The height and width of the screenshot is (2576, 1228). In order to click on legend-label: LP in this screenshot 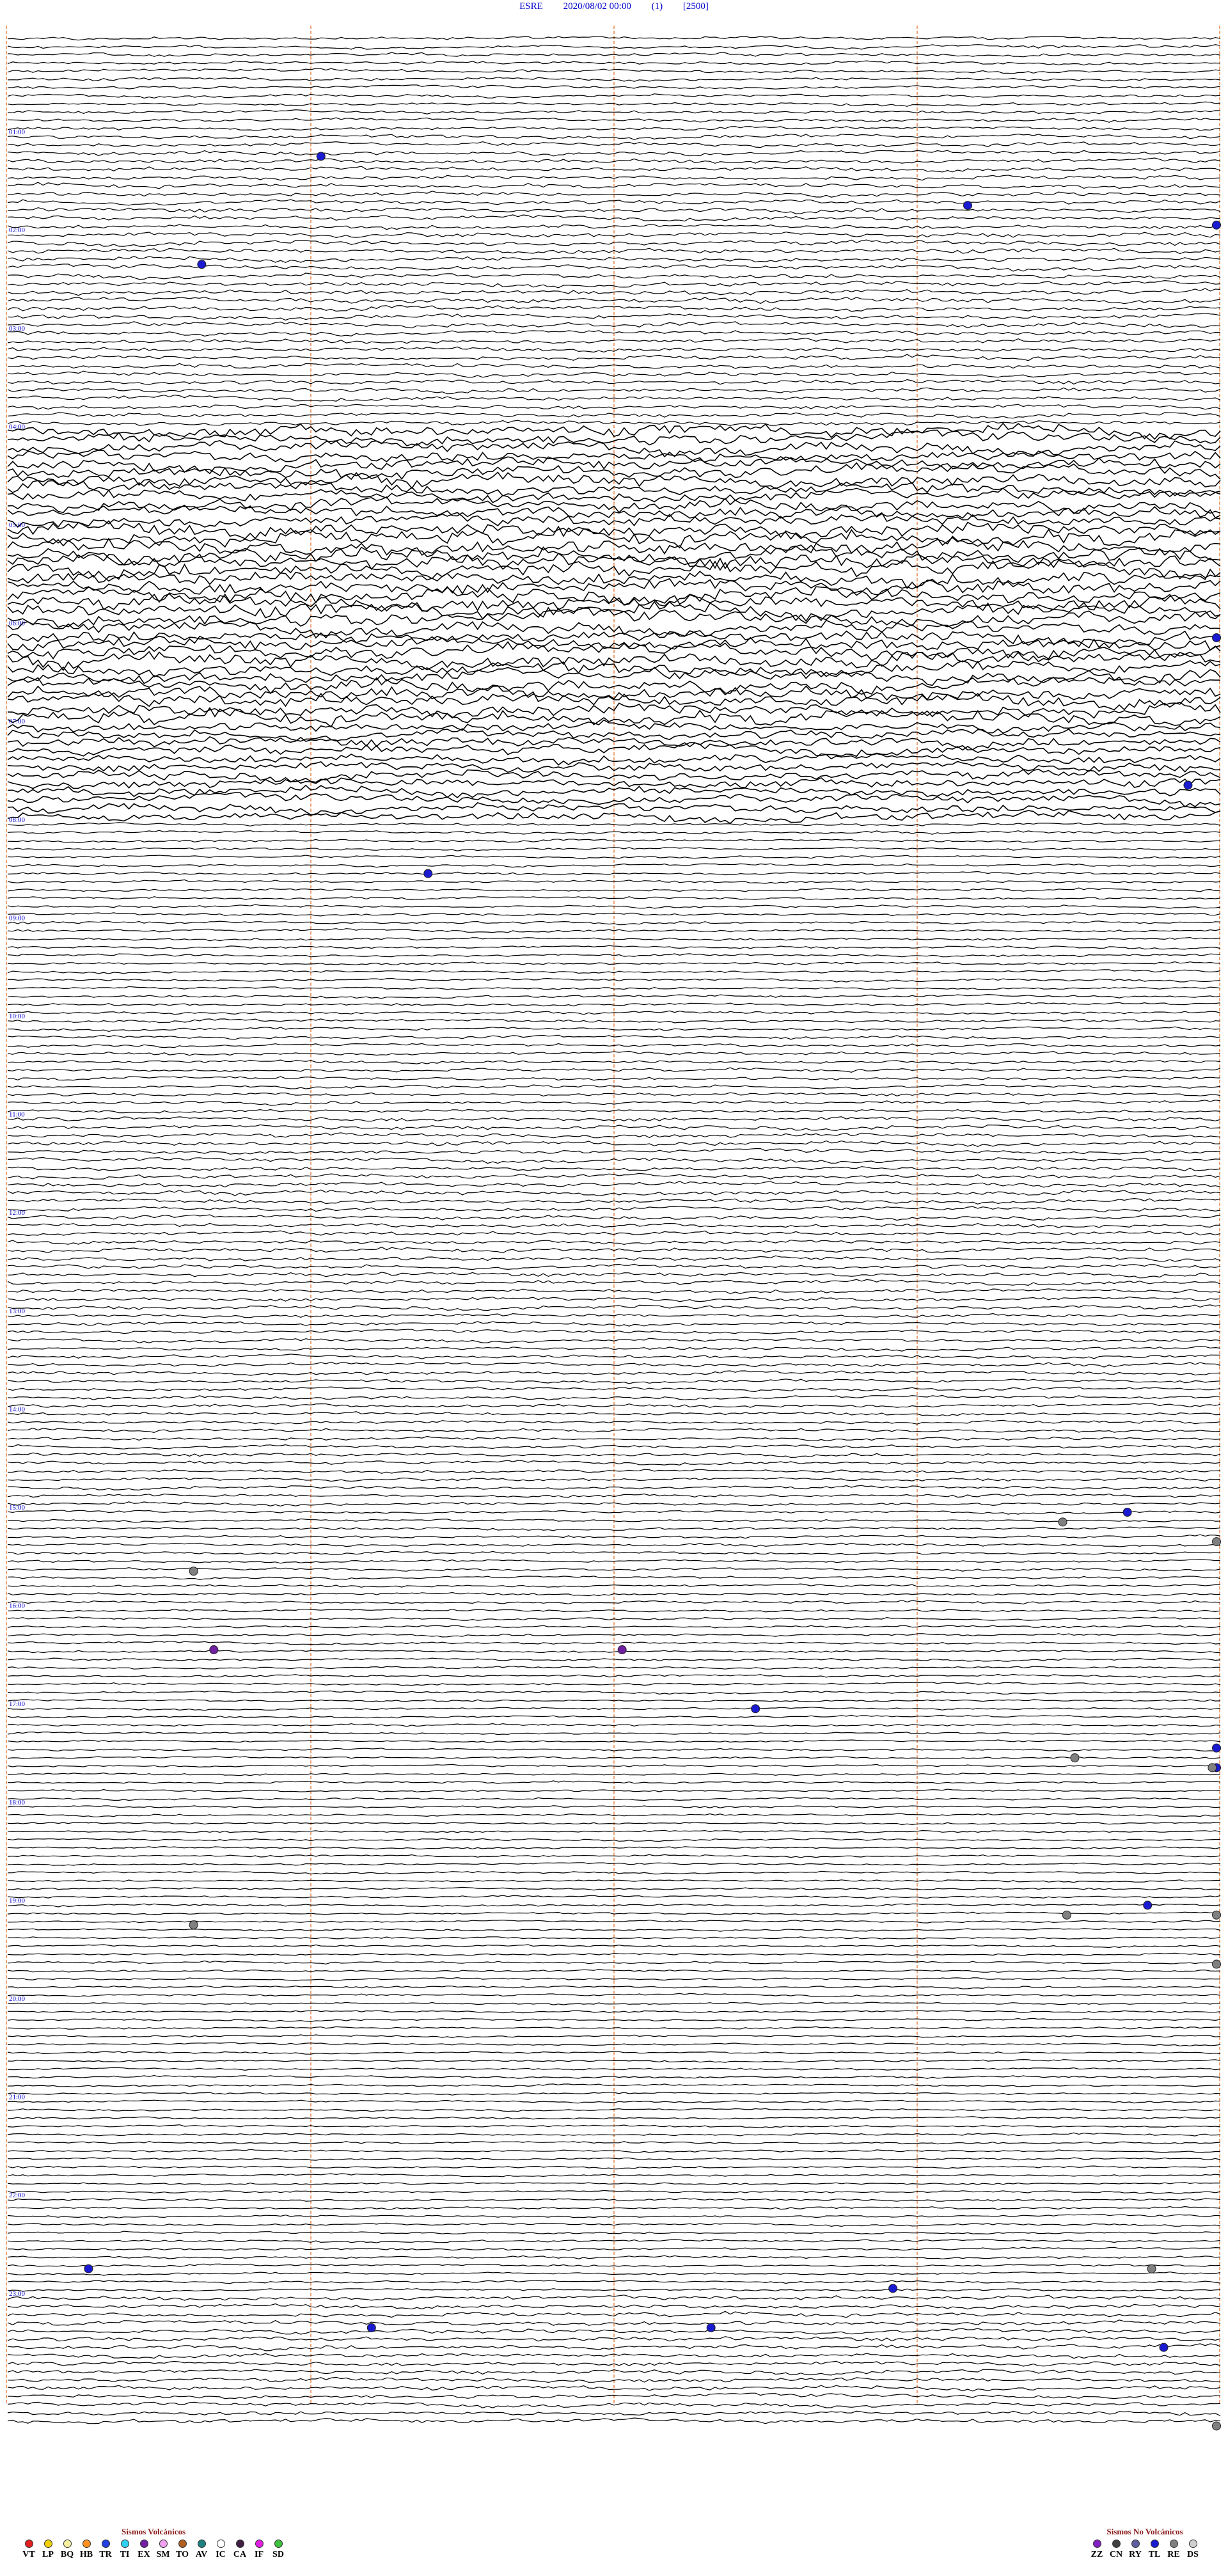, I will do `click(48, 2554)`.